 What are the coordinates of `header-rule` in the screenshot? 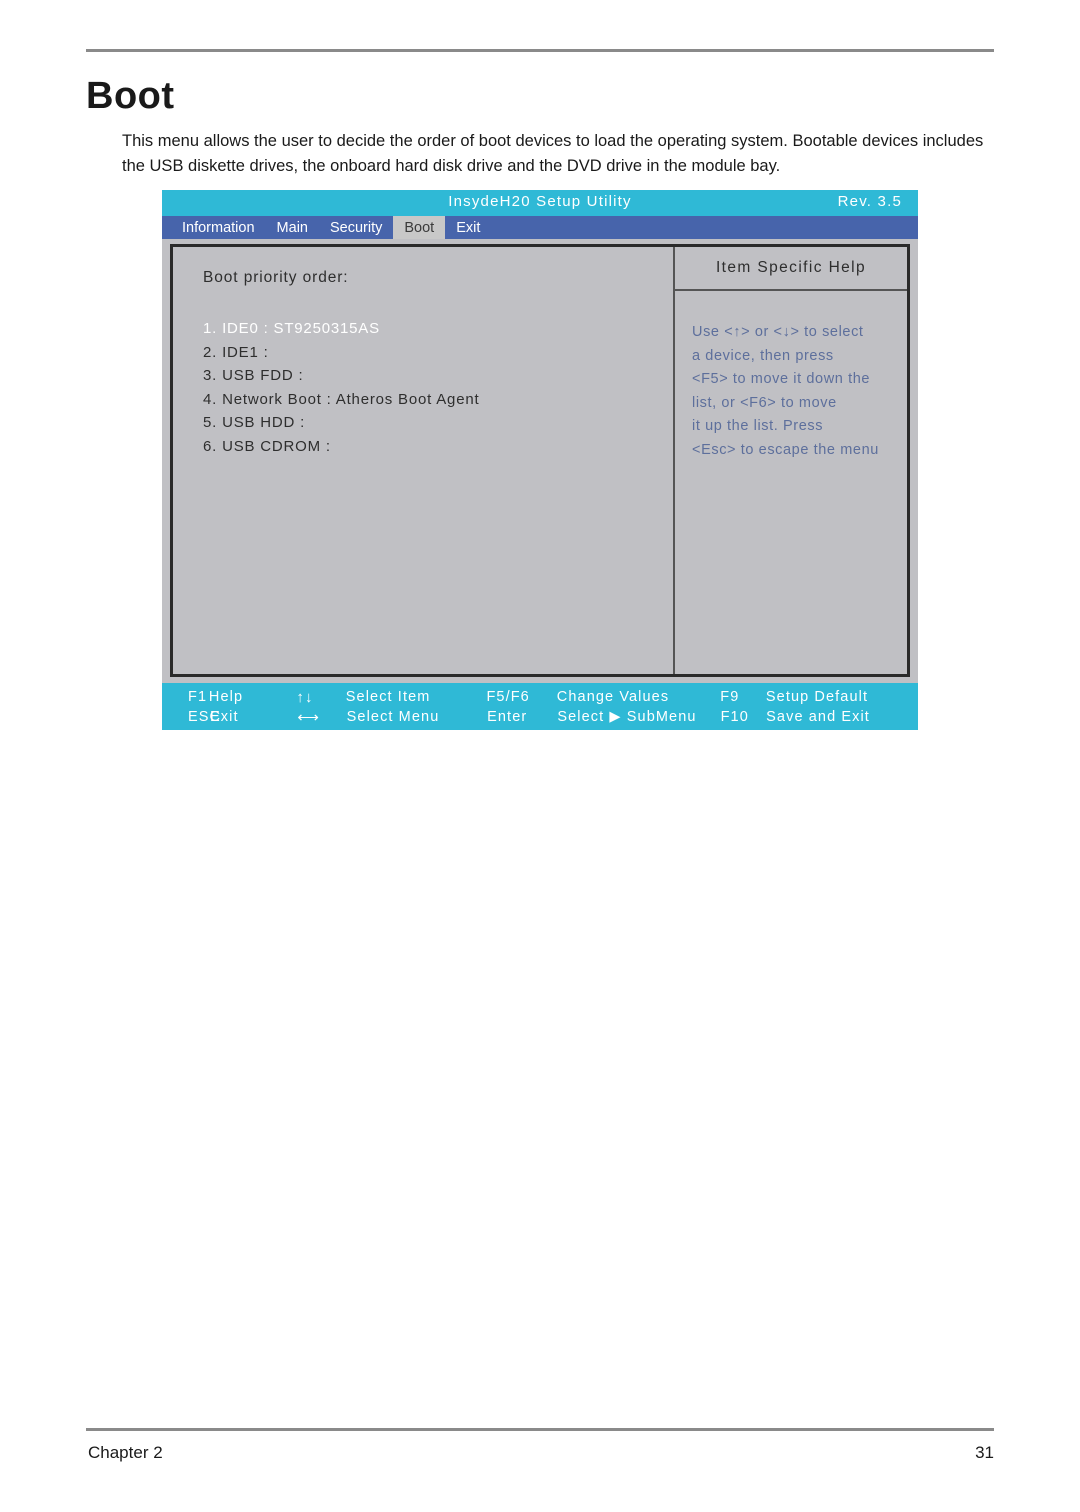 It's located at (540, 50).